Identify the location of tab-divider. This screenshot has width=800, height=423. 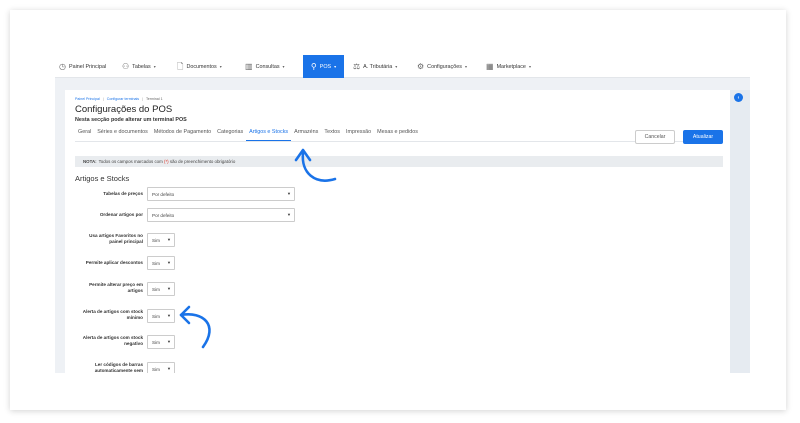
(399, 141).